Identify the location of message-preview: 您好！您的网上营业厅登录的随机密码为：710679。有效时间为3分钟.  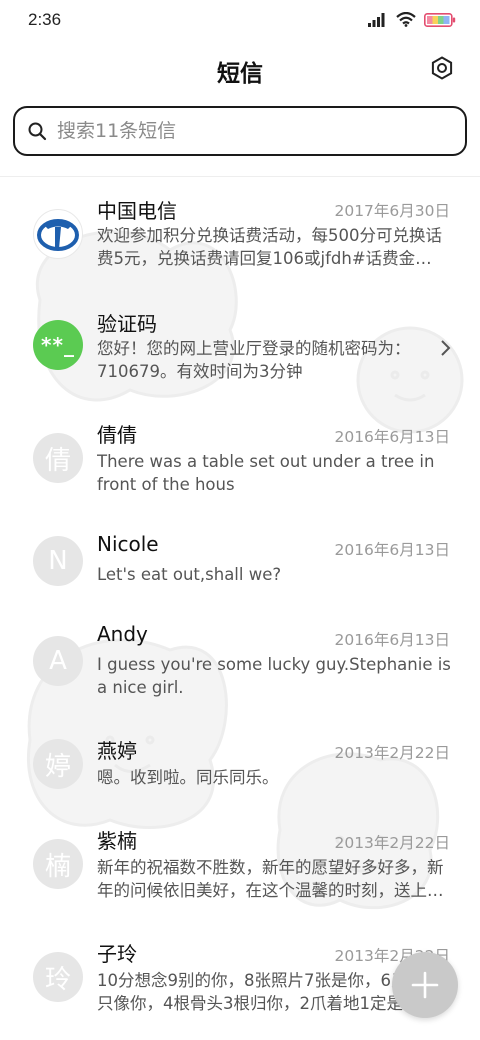
(254, 360).